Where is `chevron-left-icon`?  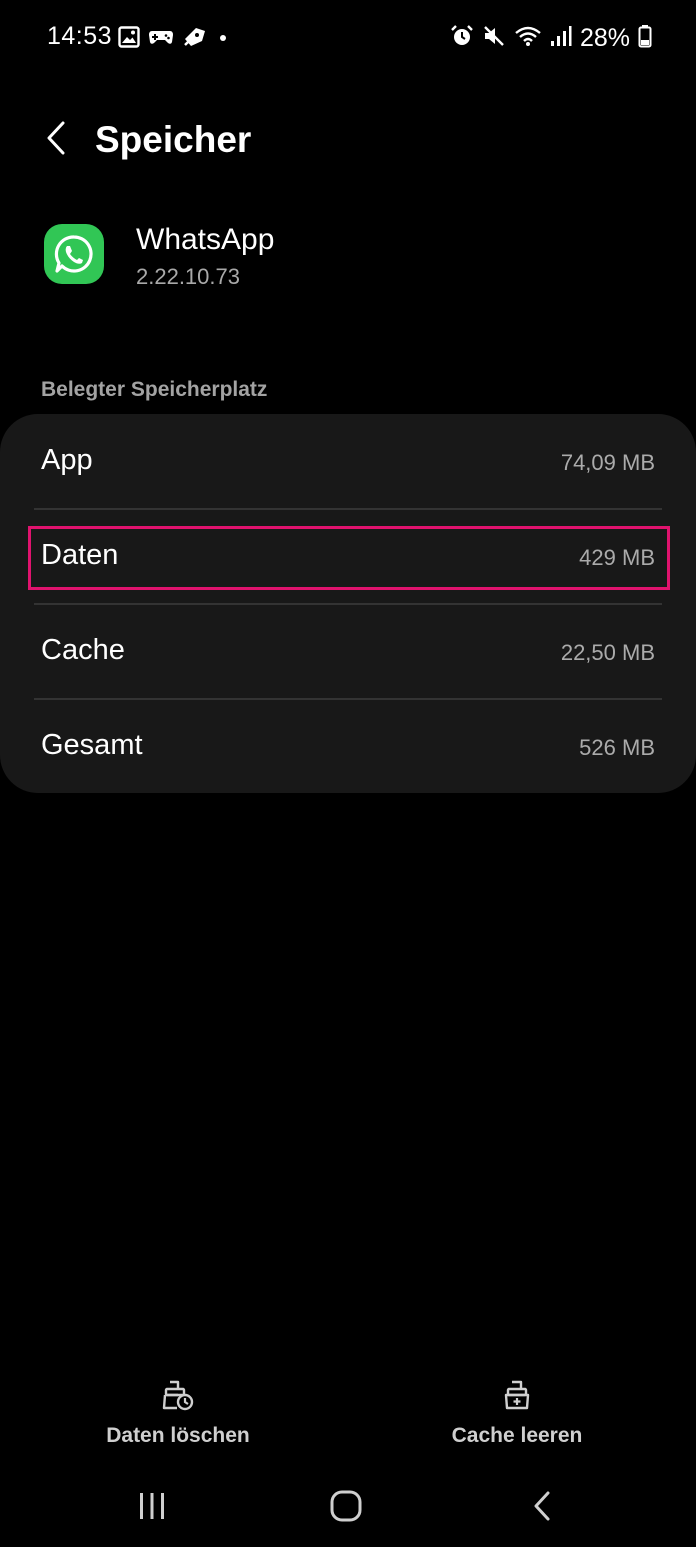
chevron-left-icon is located at coordinates (56, 140).